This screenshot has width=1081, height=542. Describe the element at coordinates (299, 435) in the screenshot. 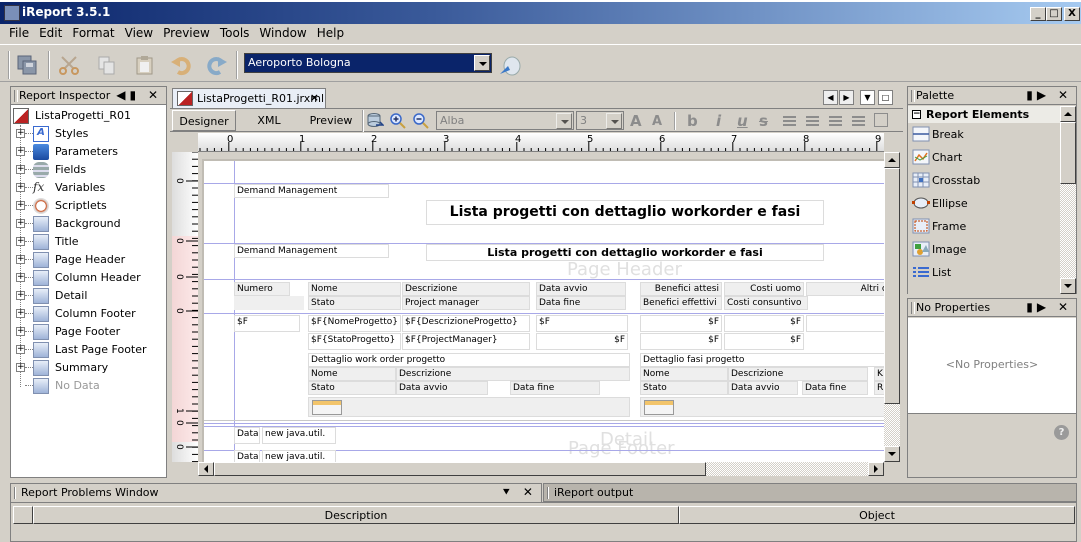

I see `page-footer-date-field: new java.util.` at that location.